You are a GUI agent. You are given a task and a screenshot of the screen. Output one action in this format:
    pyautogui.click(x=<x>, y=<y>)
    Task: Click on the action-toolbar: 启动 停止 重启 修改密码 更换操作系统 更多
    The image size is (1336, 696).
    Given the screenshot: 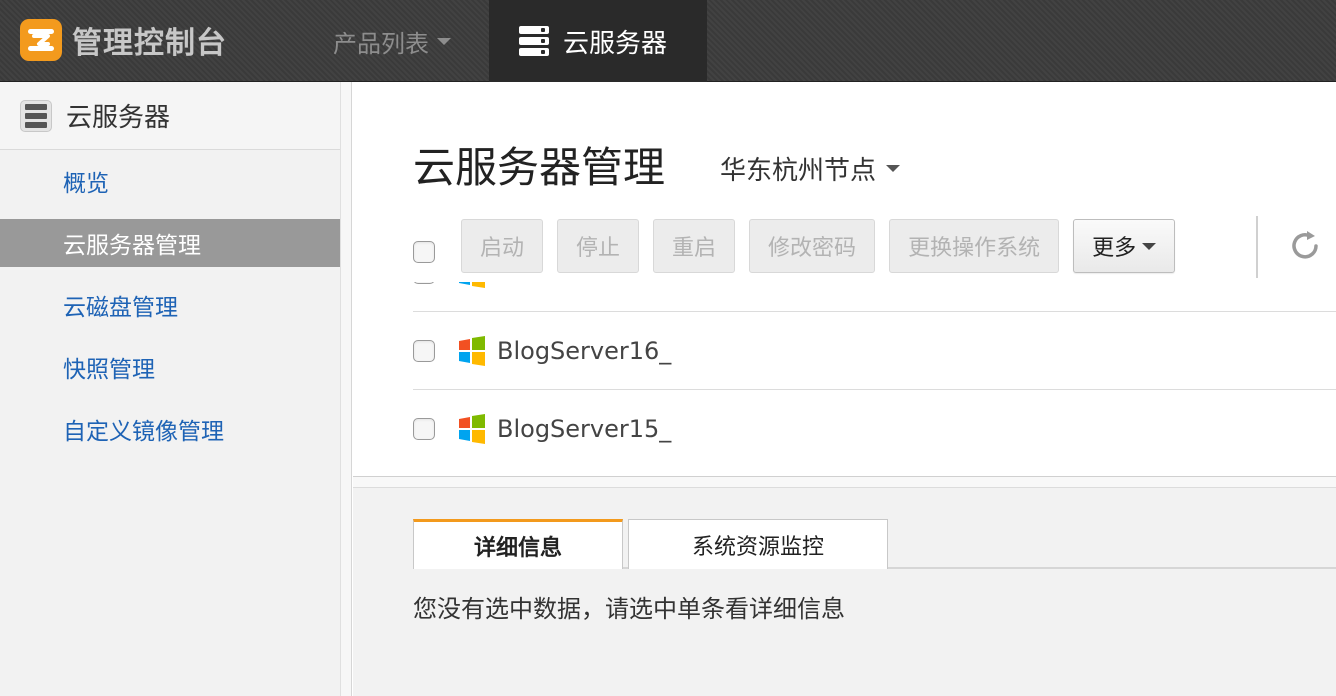 What is the action you would take?
    pyautogui.click(x=801, y=246)
    